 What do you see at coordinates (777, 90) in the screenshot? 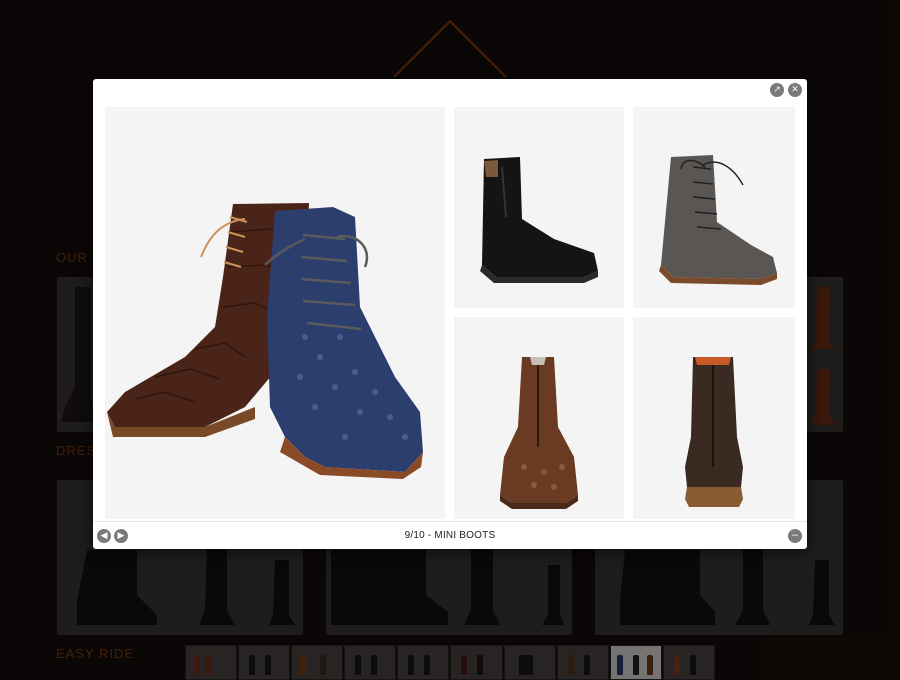
I see `expand-icon: ↗` at bounding box center [777, 90].